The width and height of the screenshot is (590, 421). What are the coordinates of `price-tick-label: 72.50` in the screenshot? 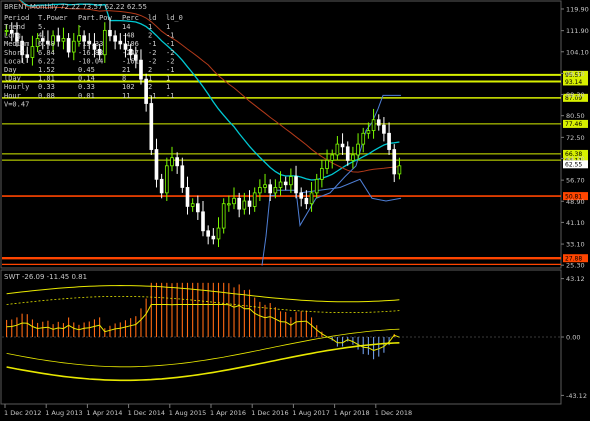 It's located at (575, 138).